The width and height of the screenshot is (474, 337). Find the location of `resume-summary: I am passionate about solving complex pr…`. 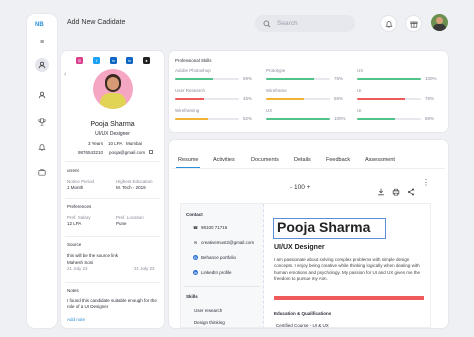

resume-summary: I am passionate about solving complex pr… is located at coordinates (347, 269).